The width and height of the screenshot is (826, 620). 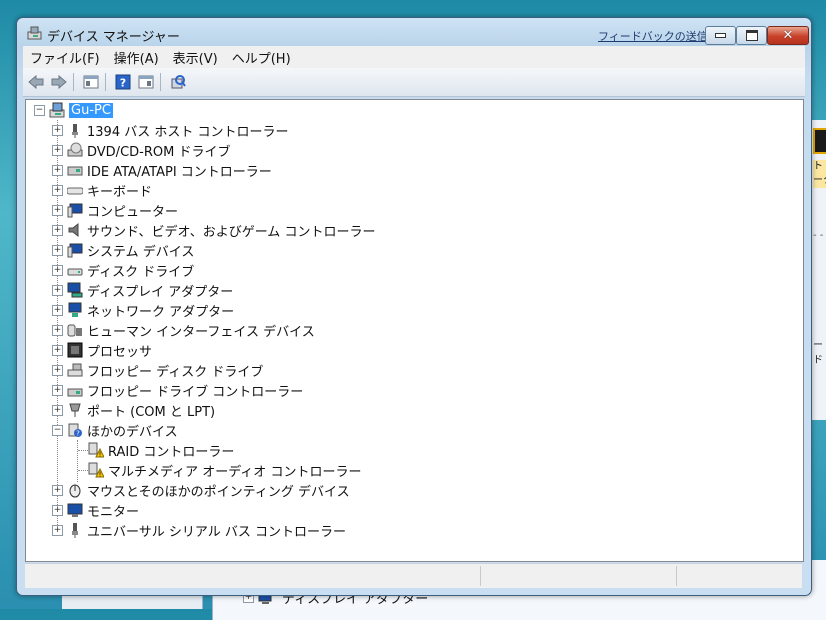 I want to click on scan-hardware-button, so click(x=178, y=82).